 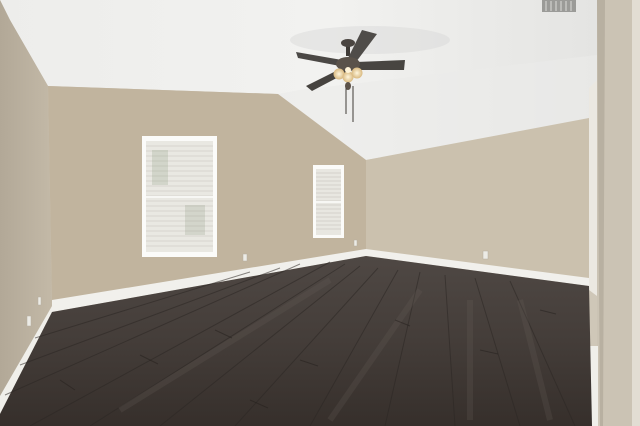 I want to click on fan-canopy, so click(x=348, y=43).